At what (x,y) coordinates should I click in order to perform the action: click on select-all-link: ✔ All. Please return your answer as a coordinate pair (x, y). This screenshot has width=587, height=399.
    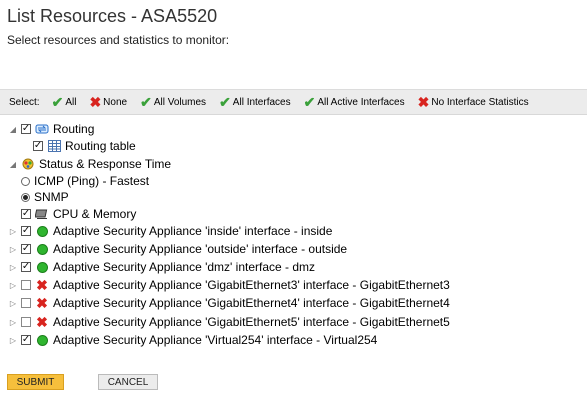
    Looking at the image, I should click on (64, 102).